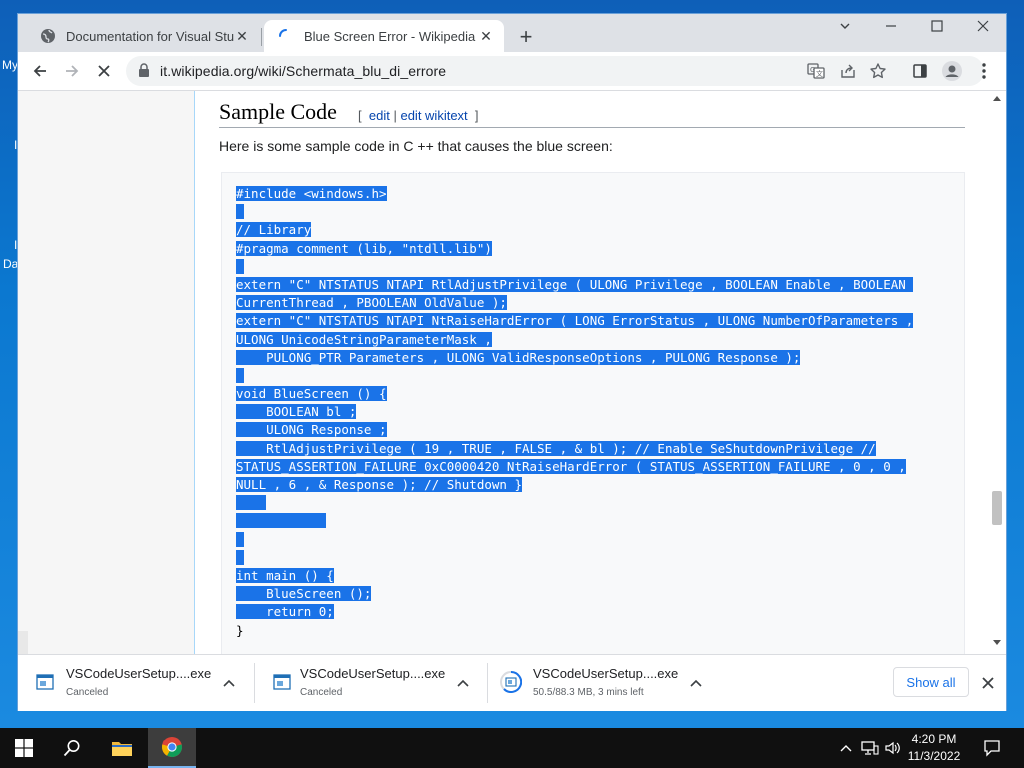 The height and width of the screenshot is (768, 1024). Describe the element at coordinates (72, 748) in the screenshot. I see `search-button` at that location.